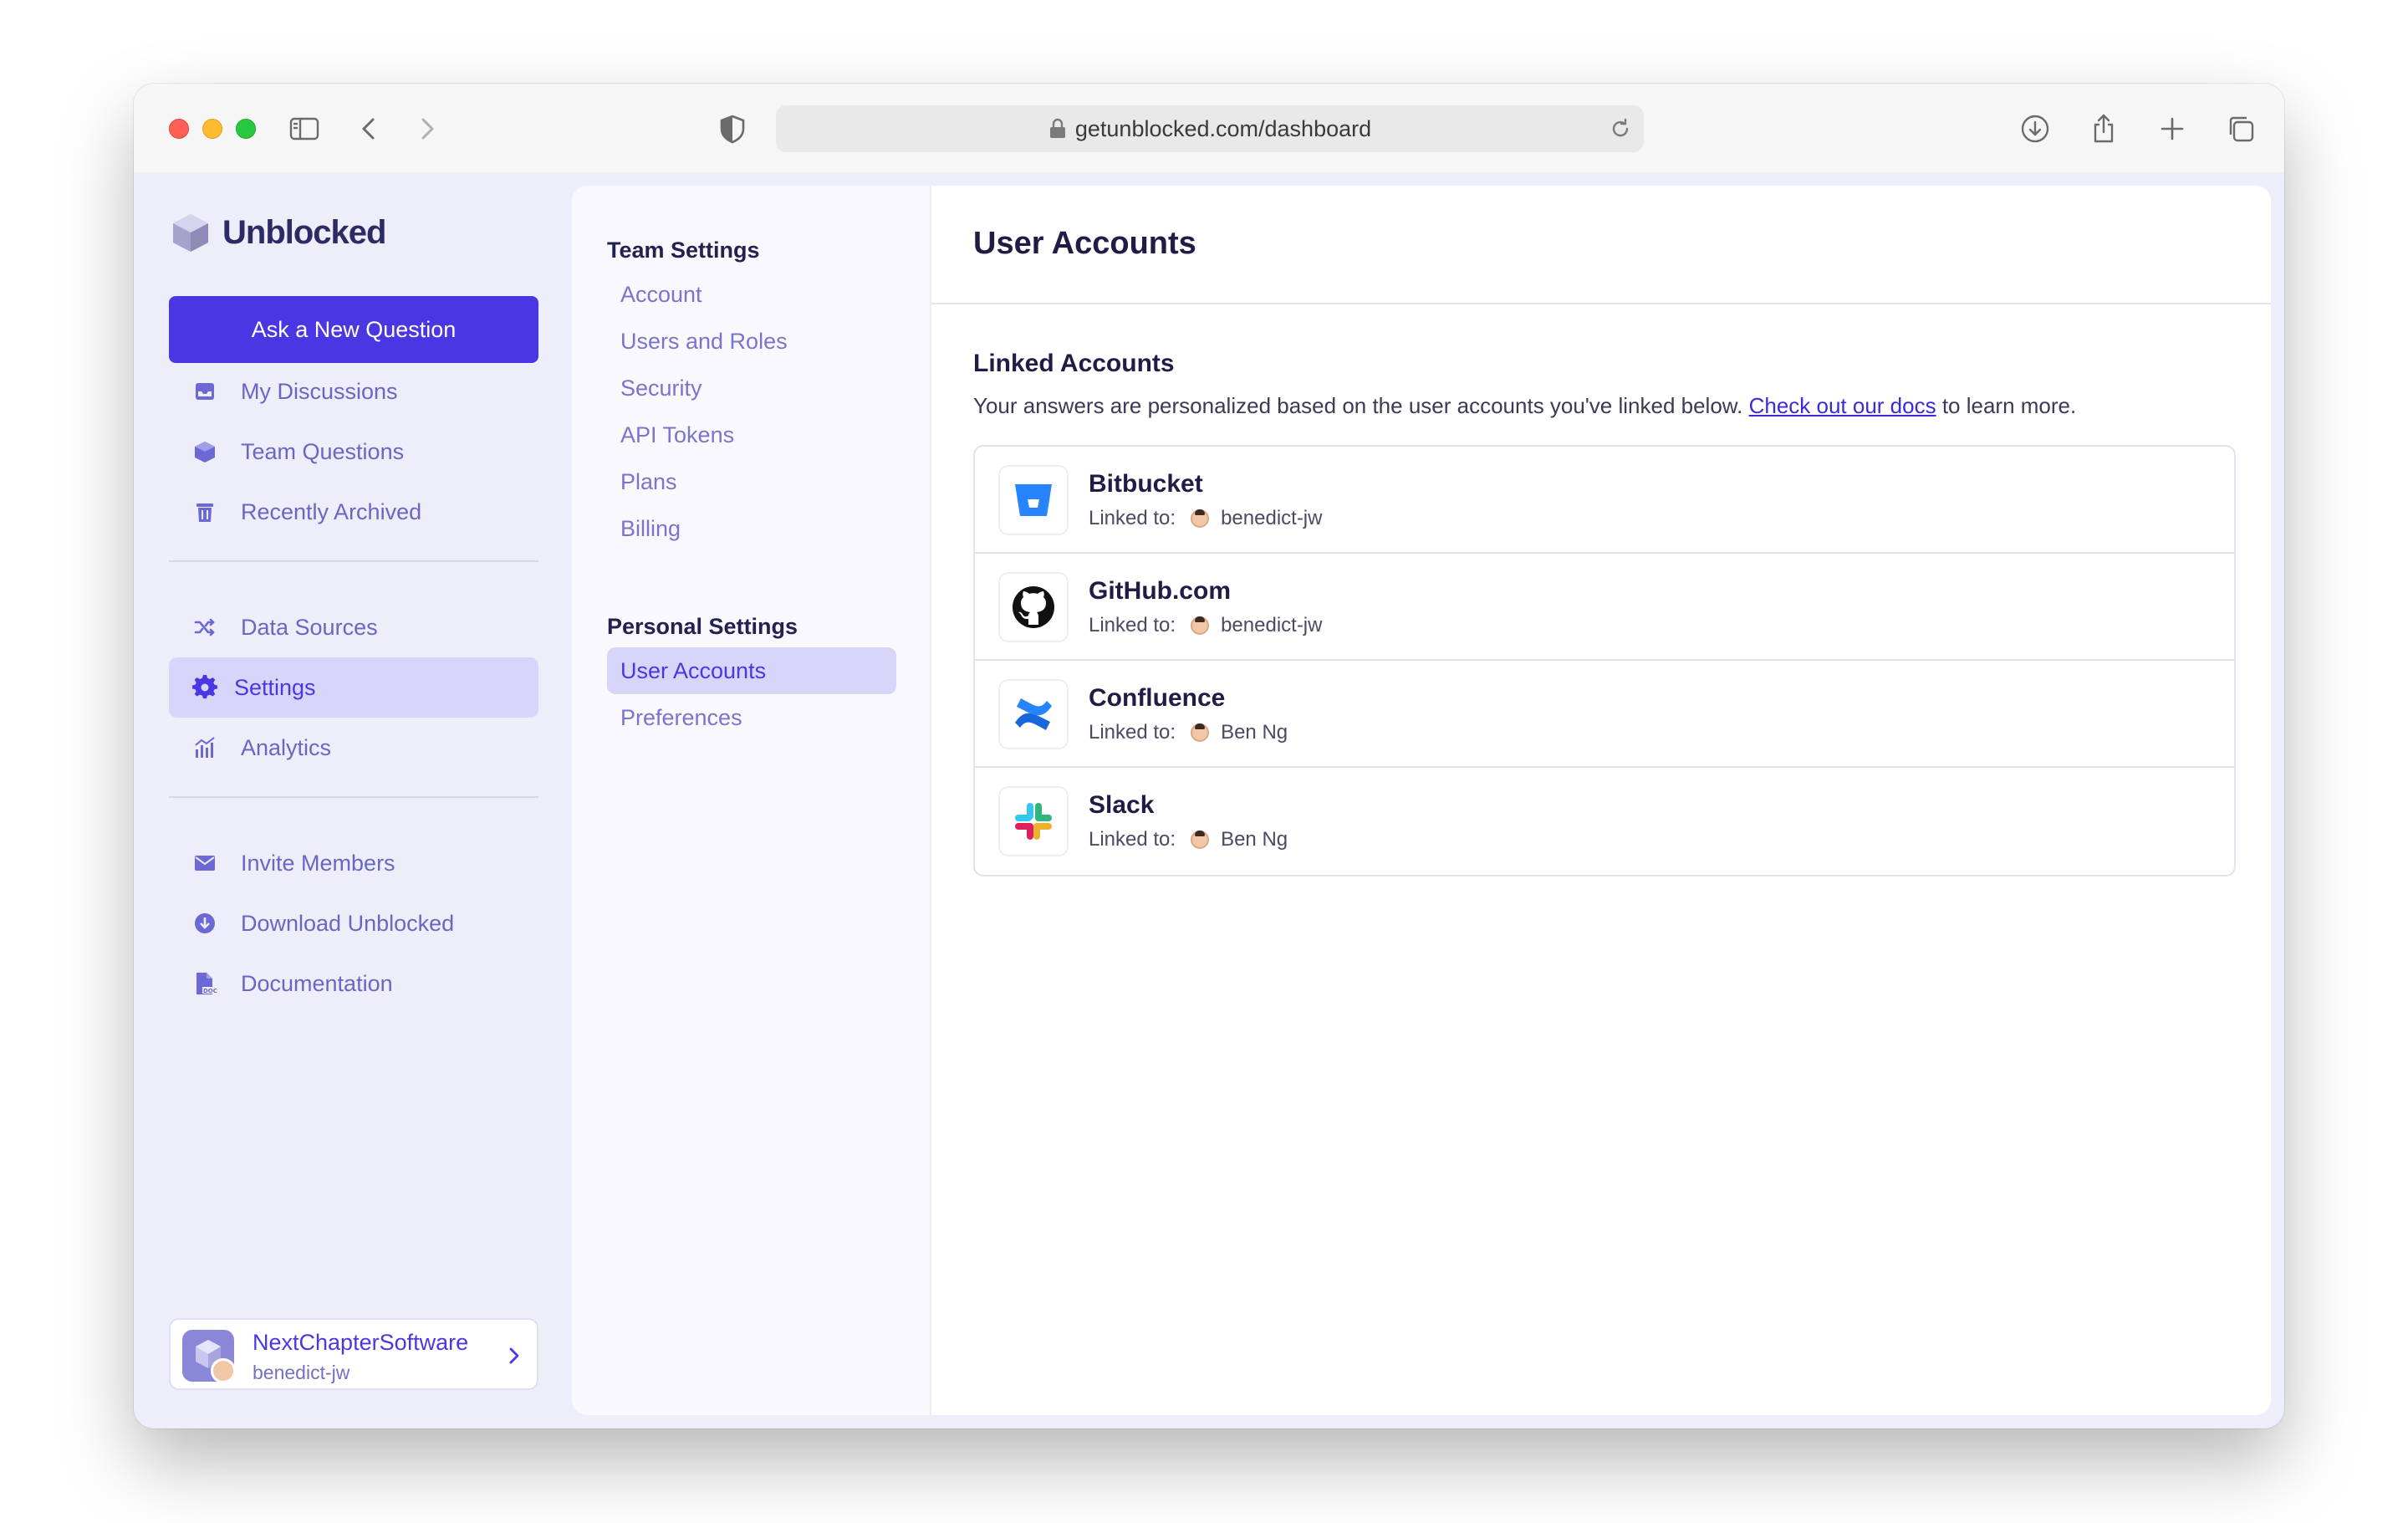 The image size is (2408, 1523). I want to click on download-icon, so click(205, 923).